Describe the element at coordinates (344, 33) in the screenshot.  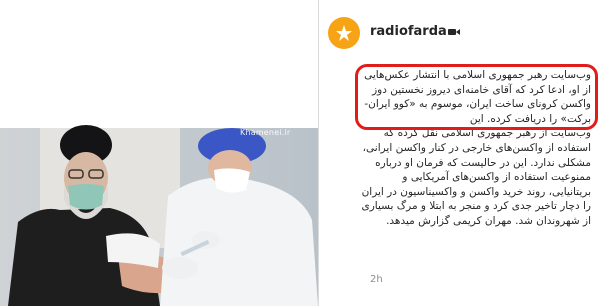
I see `radiofarda-logo-icon` at that location.